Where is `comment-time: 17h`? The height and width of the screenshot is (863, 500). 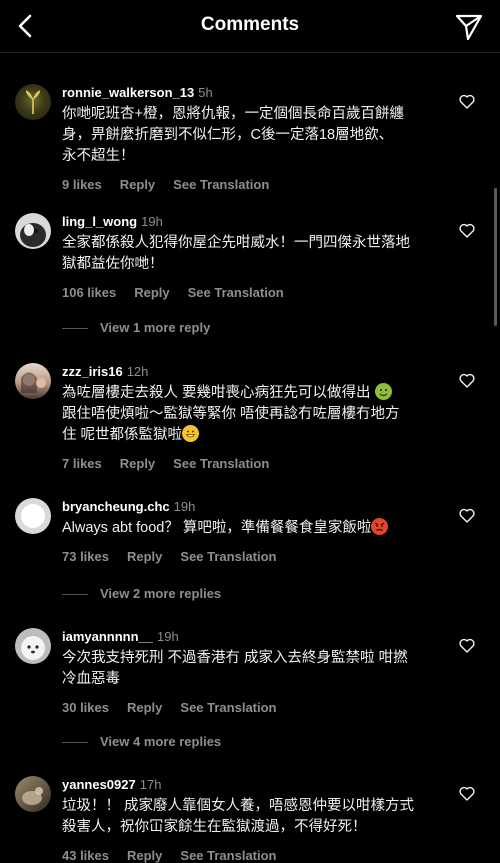
comment-time: 17h is located at coordinates (150, 784).